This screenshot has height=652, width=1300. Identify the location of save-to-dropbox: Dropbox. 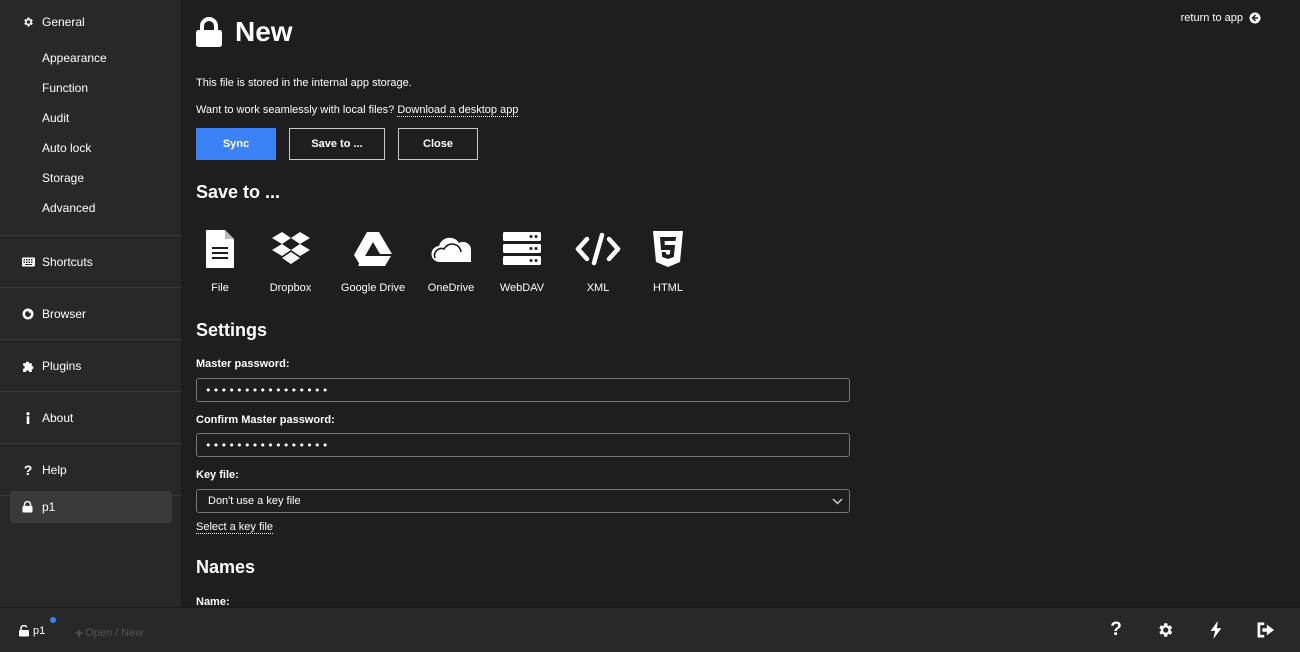
(290, 261).